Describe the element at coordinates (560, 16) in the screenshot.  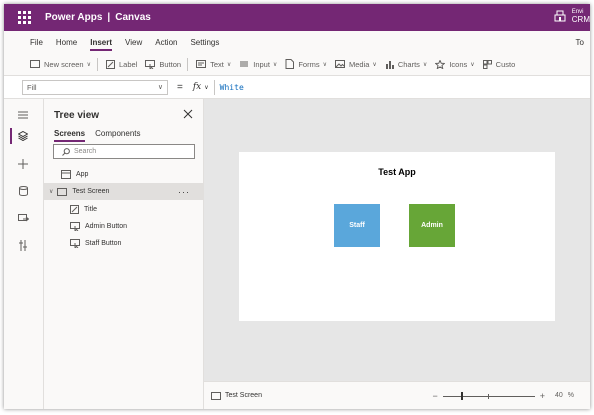
I see `environment-icon` at that location.